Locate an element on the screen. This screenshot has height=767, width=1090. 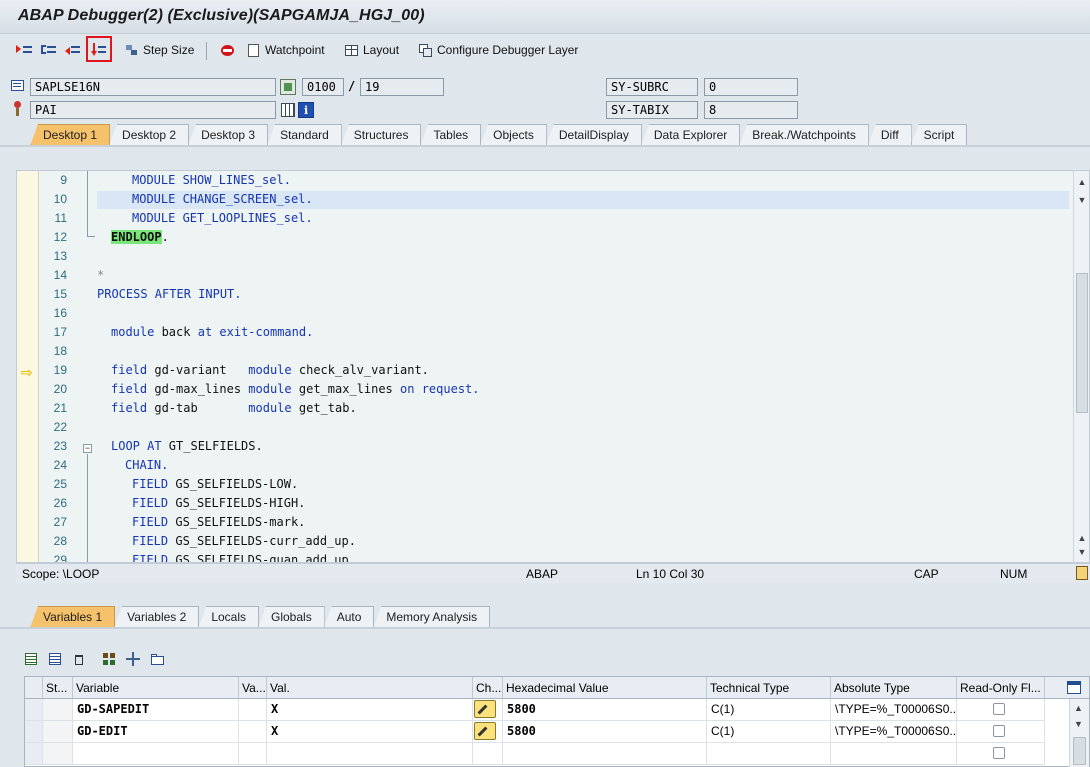
column-settings-icon is located at coordinates (1074, 687).